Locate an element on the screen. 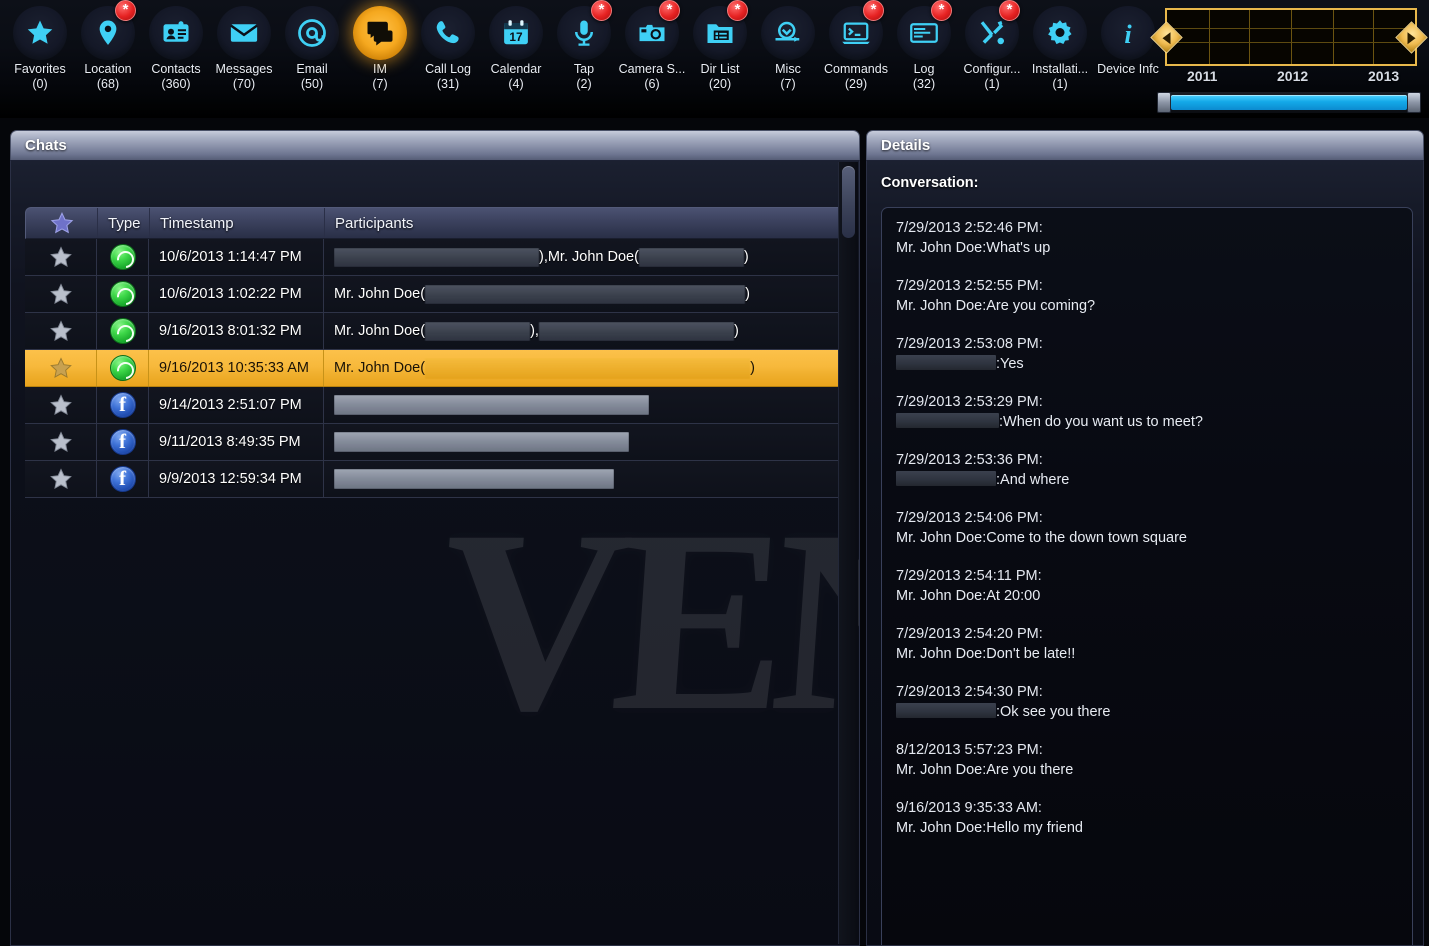  toolbar-item-count: (31) is located at coordinates (448, 84).